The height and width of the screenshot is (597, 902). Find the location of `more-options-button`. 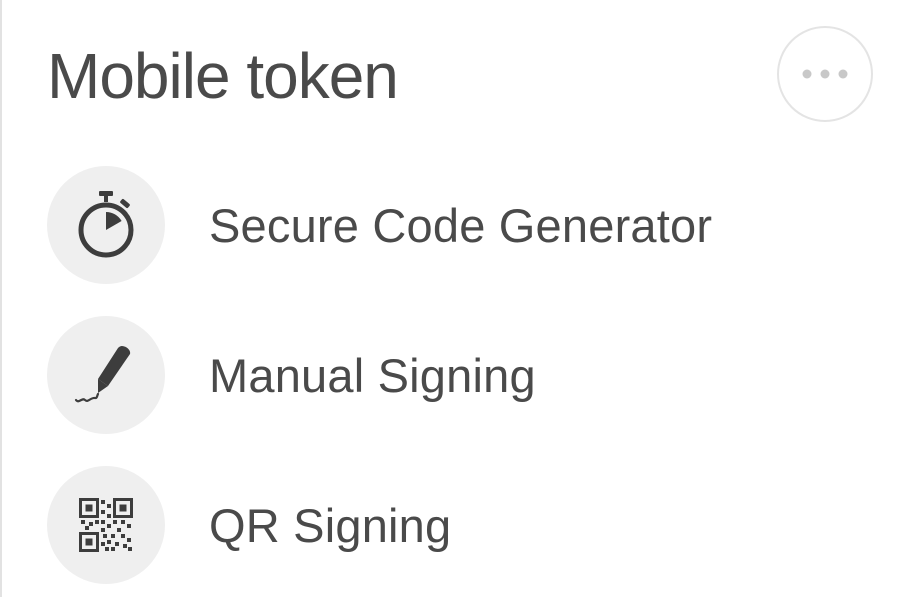

more-options-button is located at coordinates (825, 74).